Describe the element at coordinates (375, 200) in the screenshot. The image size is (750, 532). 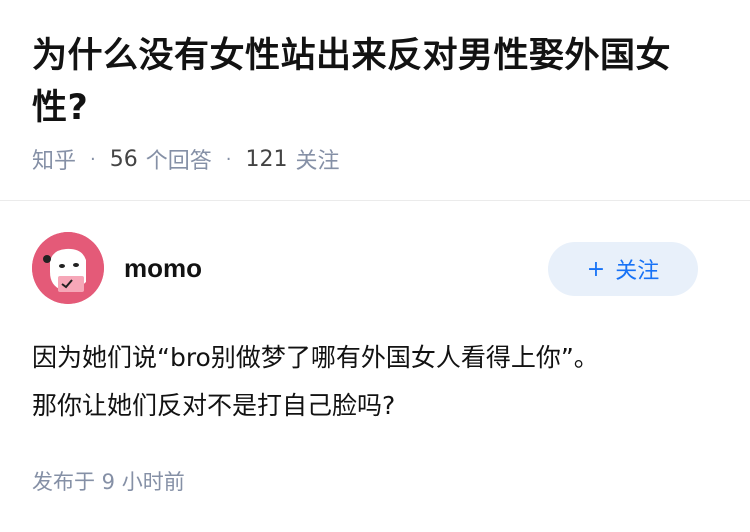
I see `section-divider` at that location.